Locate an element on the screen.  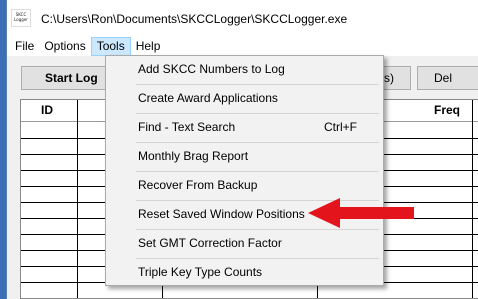
menu-item-set-gmt-correction: Set GMT Correction Factor is located at coordinates (244, 243).